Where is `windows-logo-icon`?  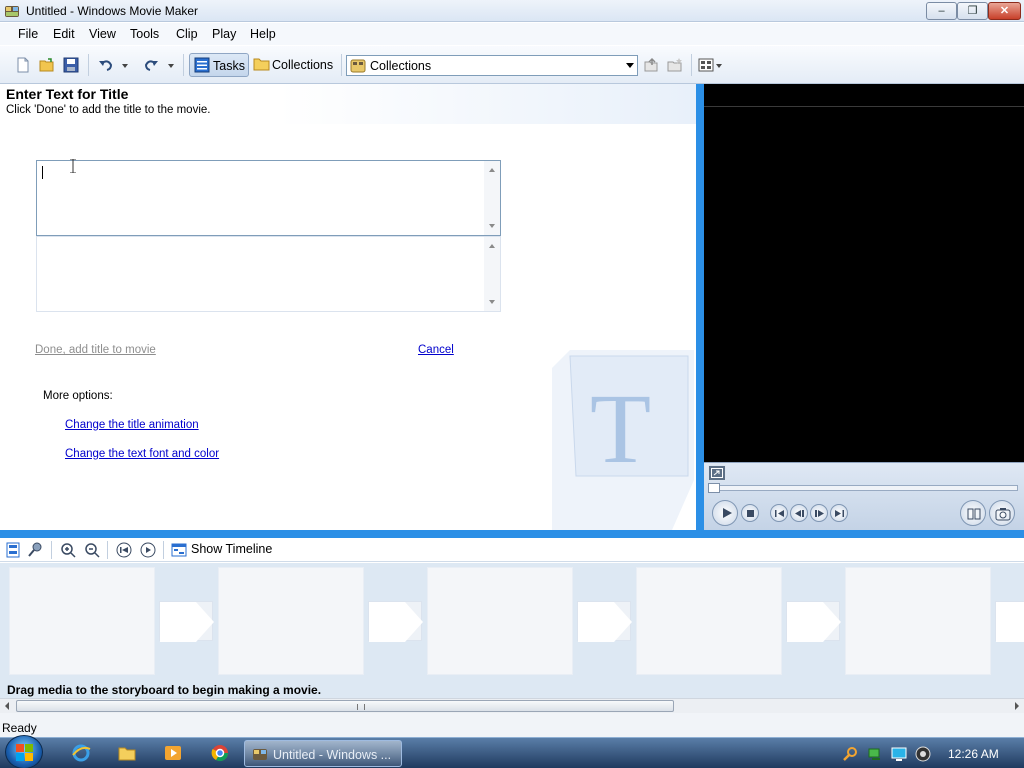
windows-logo-icon is located at coordinates (24, 752).